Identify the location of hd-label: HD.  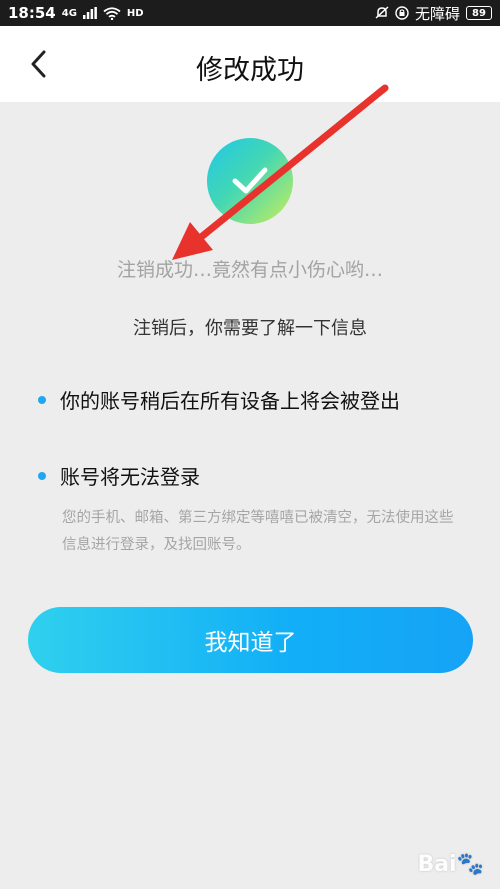
(135, 13).